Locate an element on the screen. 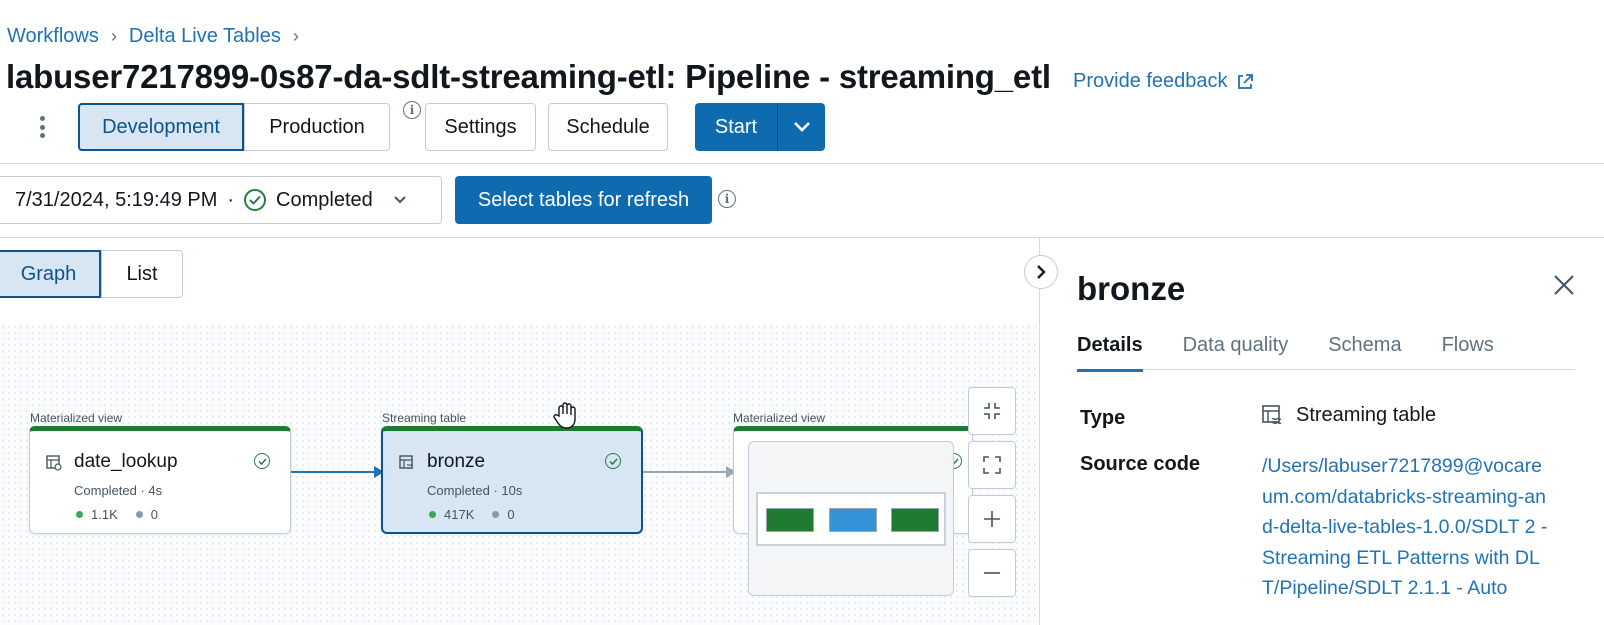 This screenshot has height=625, width=1604. type-label: Type is located at coordinates (1103, 418).